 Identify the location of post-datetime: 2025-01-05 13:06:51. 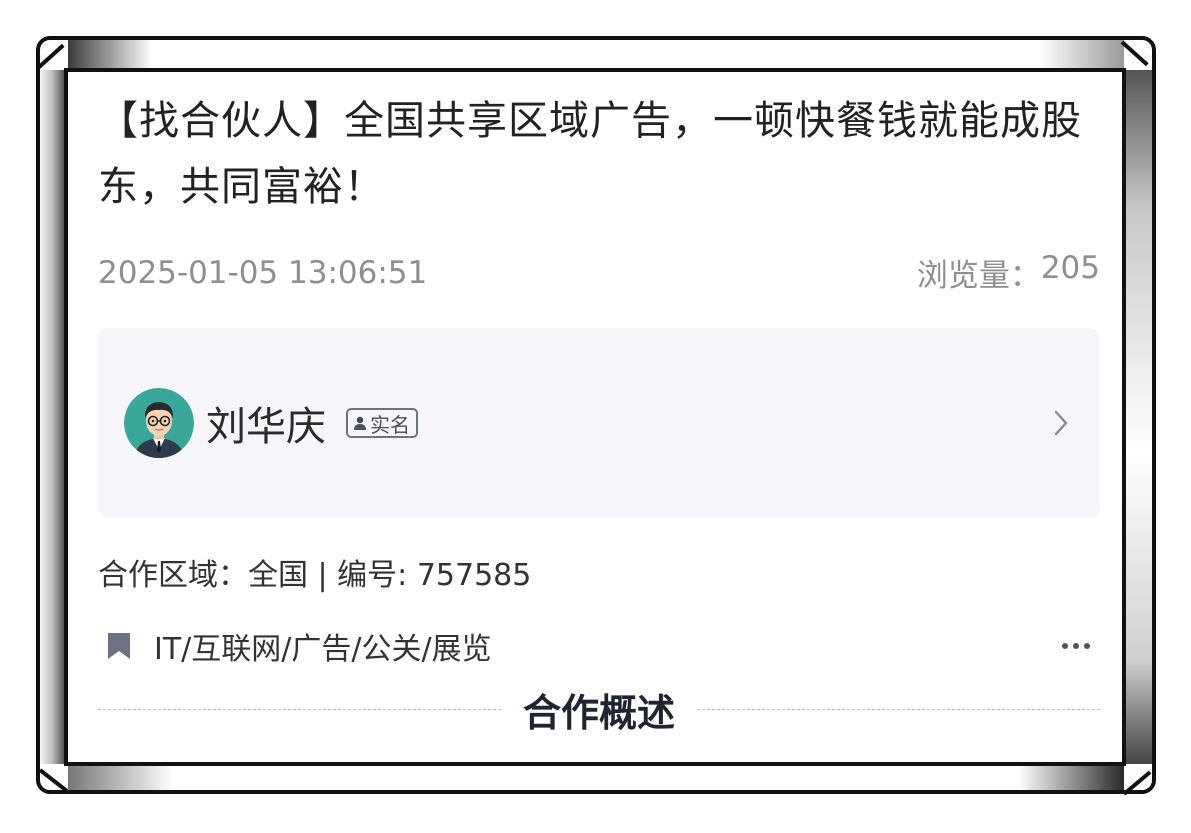
(263, 272).